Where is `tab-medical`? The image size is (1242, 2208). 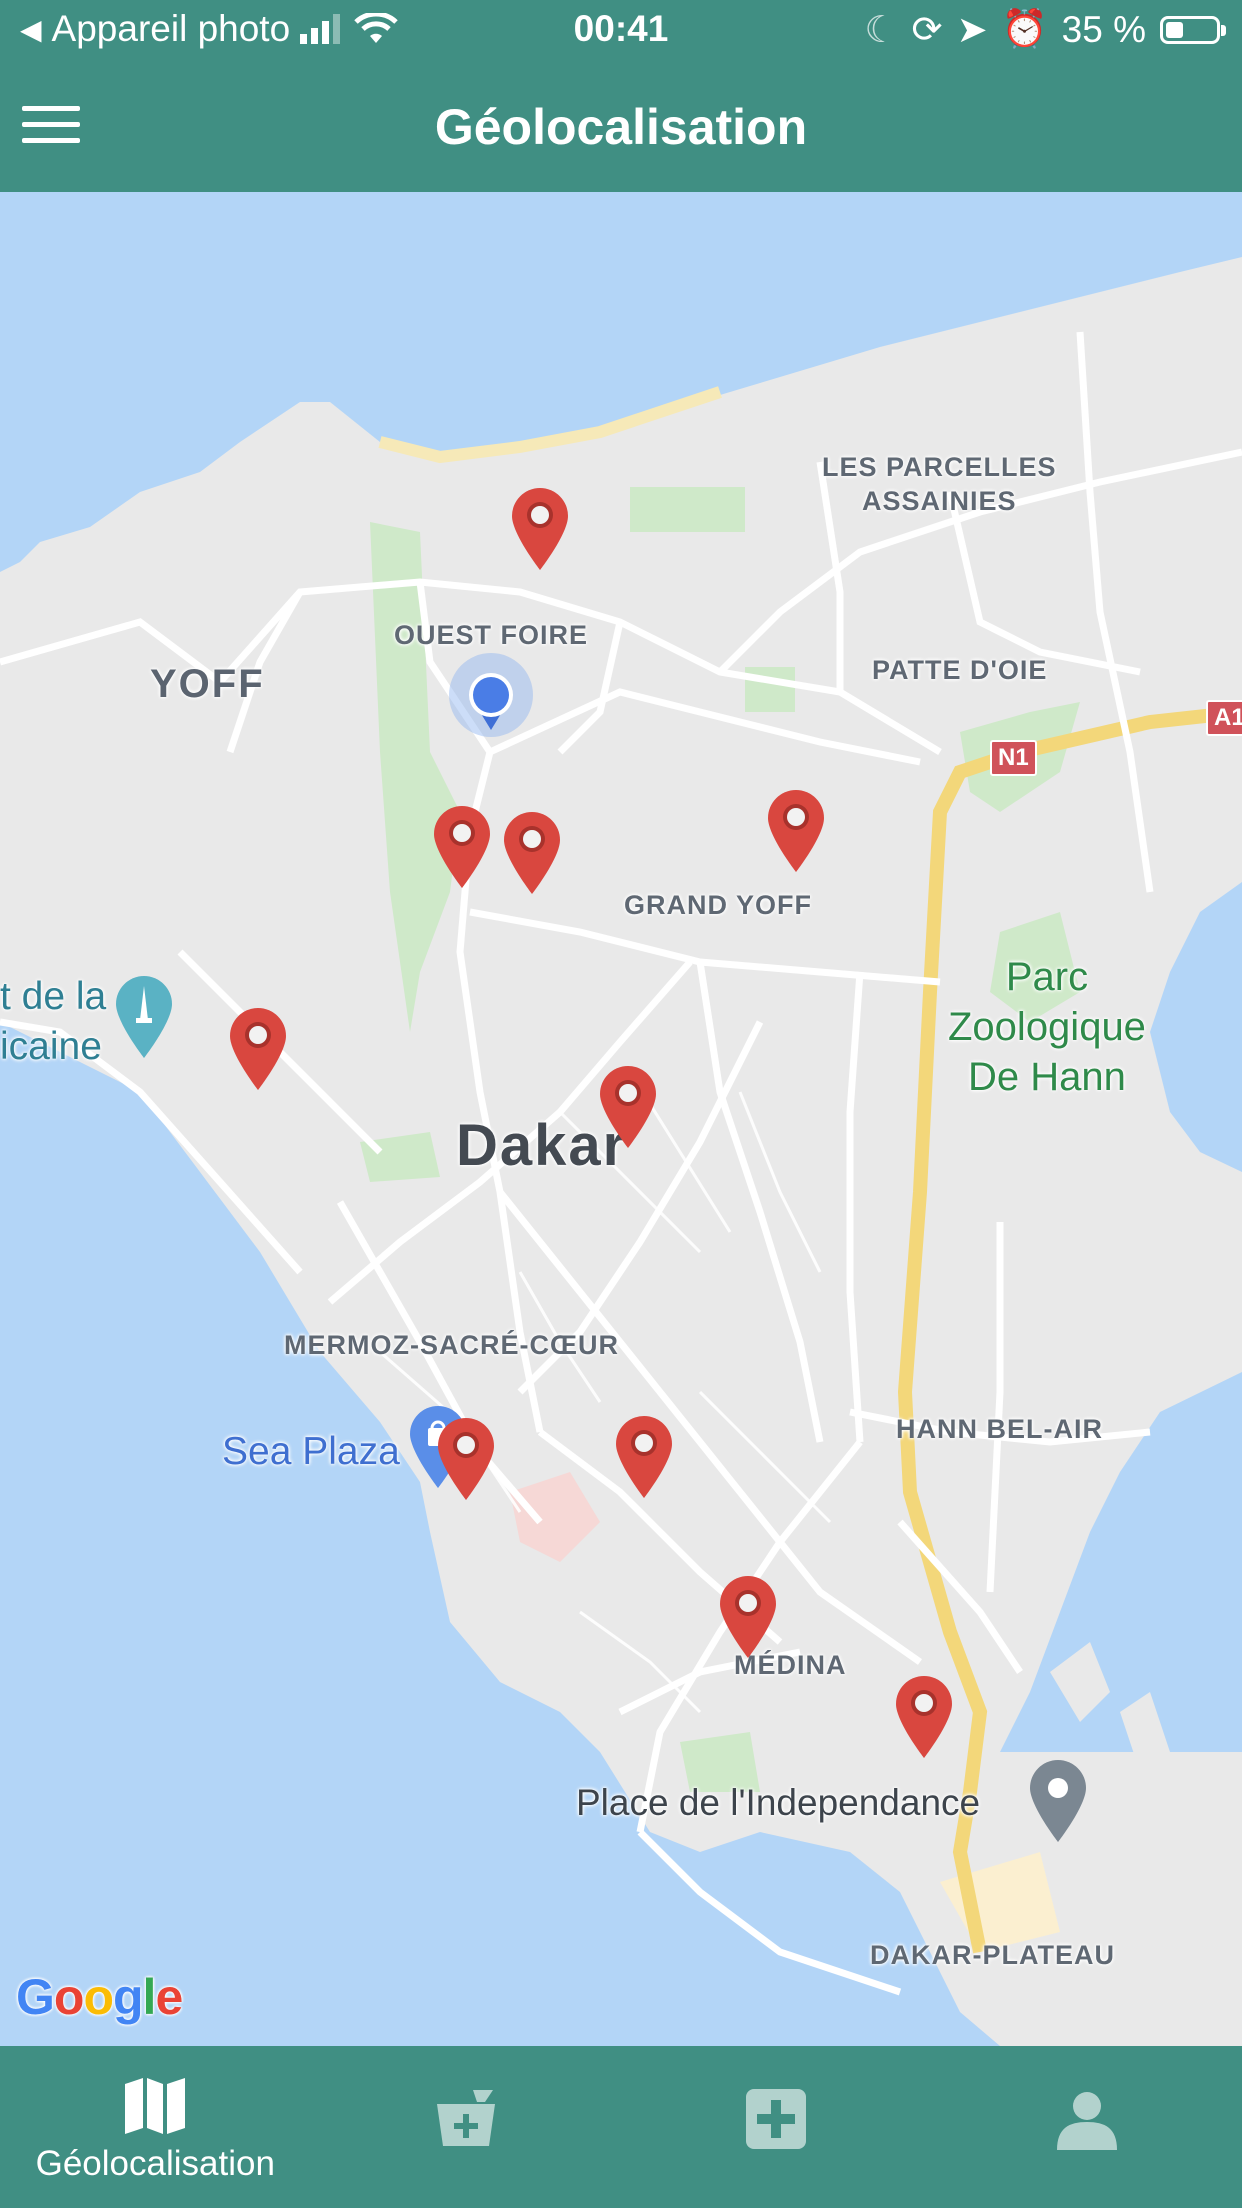
tab-medical is located at coordinates (776, 2127).